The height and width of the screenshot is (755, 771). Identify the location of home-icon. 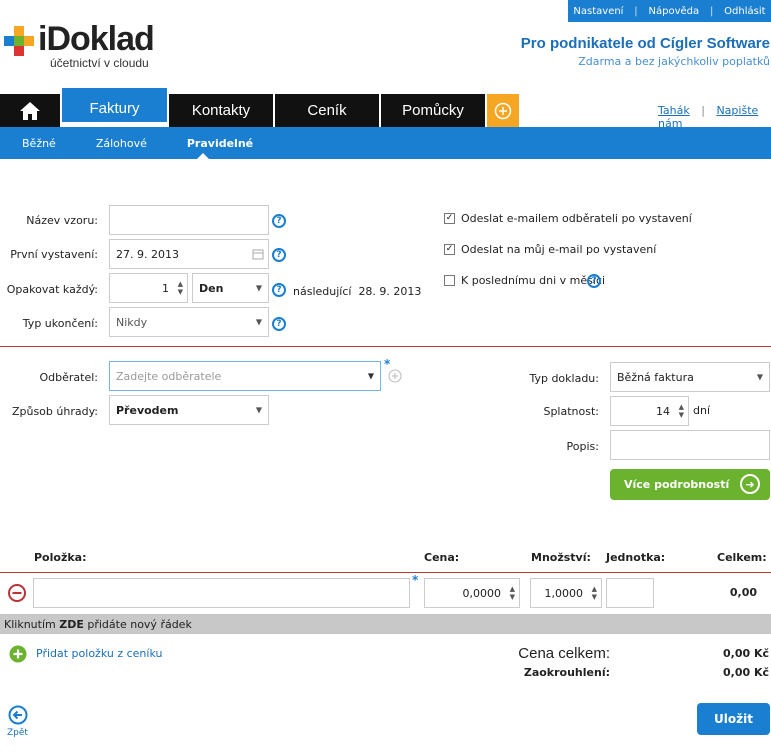
(30, 110).